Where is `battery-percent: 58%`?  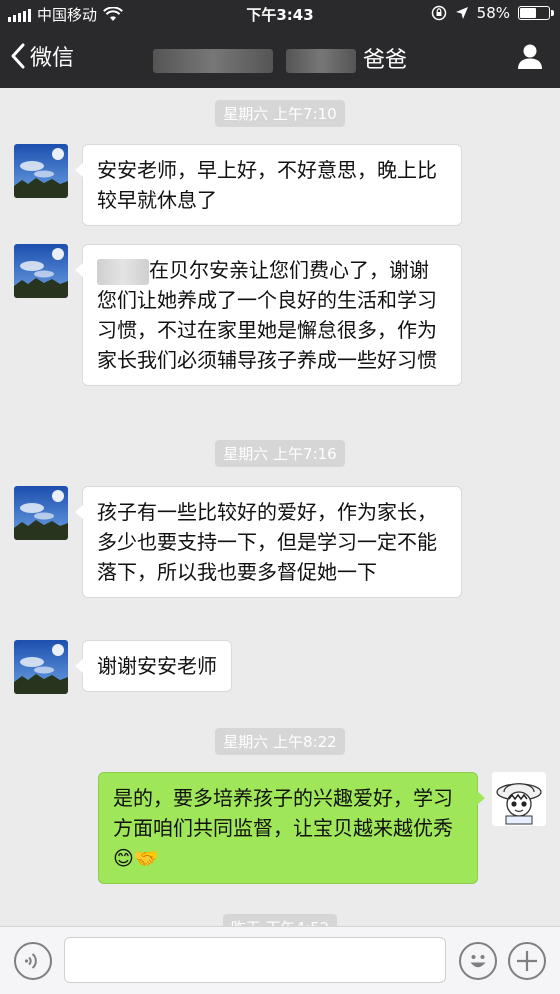
battery-percent: 58% is located at coordinates (493, 13).